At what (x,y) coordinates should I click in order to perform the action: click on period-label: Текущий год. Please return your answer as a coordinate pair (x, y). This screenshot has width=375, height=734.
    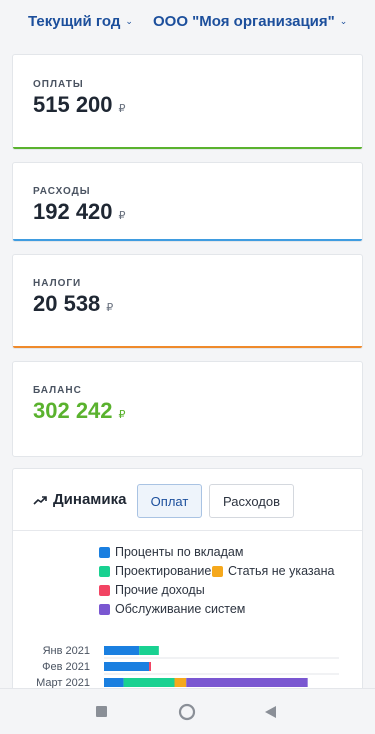
    Looking at the image, I should click on (74, 21).